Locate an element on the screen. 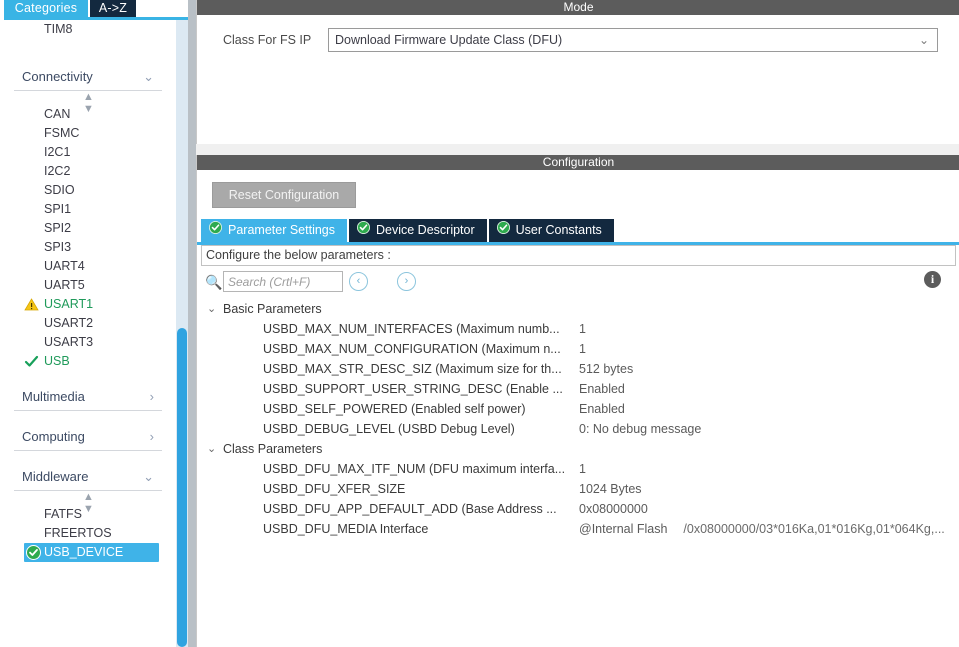 This screenshot has width=959, height=647. info-icon: i is located at coordinates (932, 279).